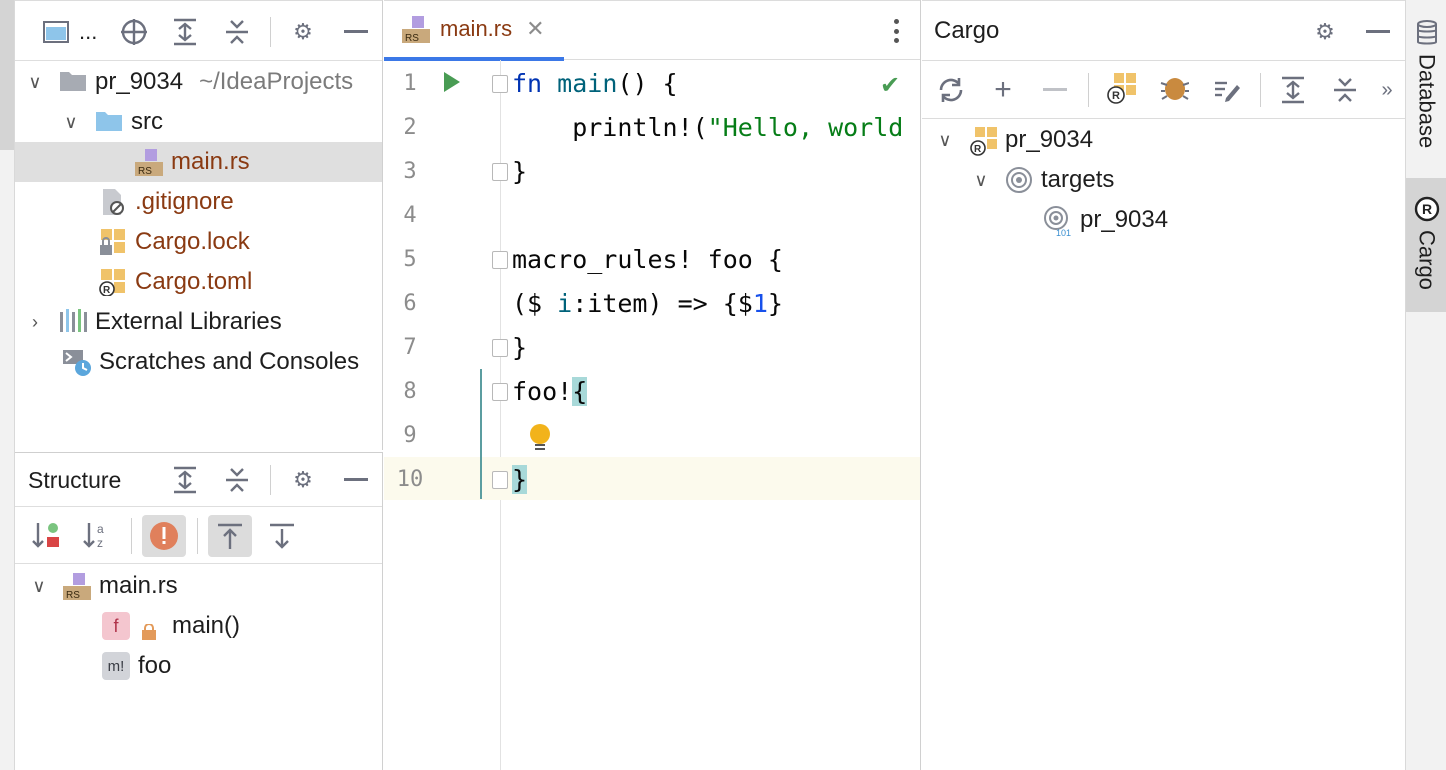 The height and width of the screenshot is (770, 1446). I want to click on refresh-icon, so click(951, 90).